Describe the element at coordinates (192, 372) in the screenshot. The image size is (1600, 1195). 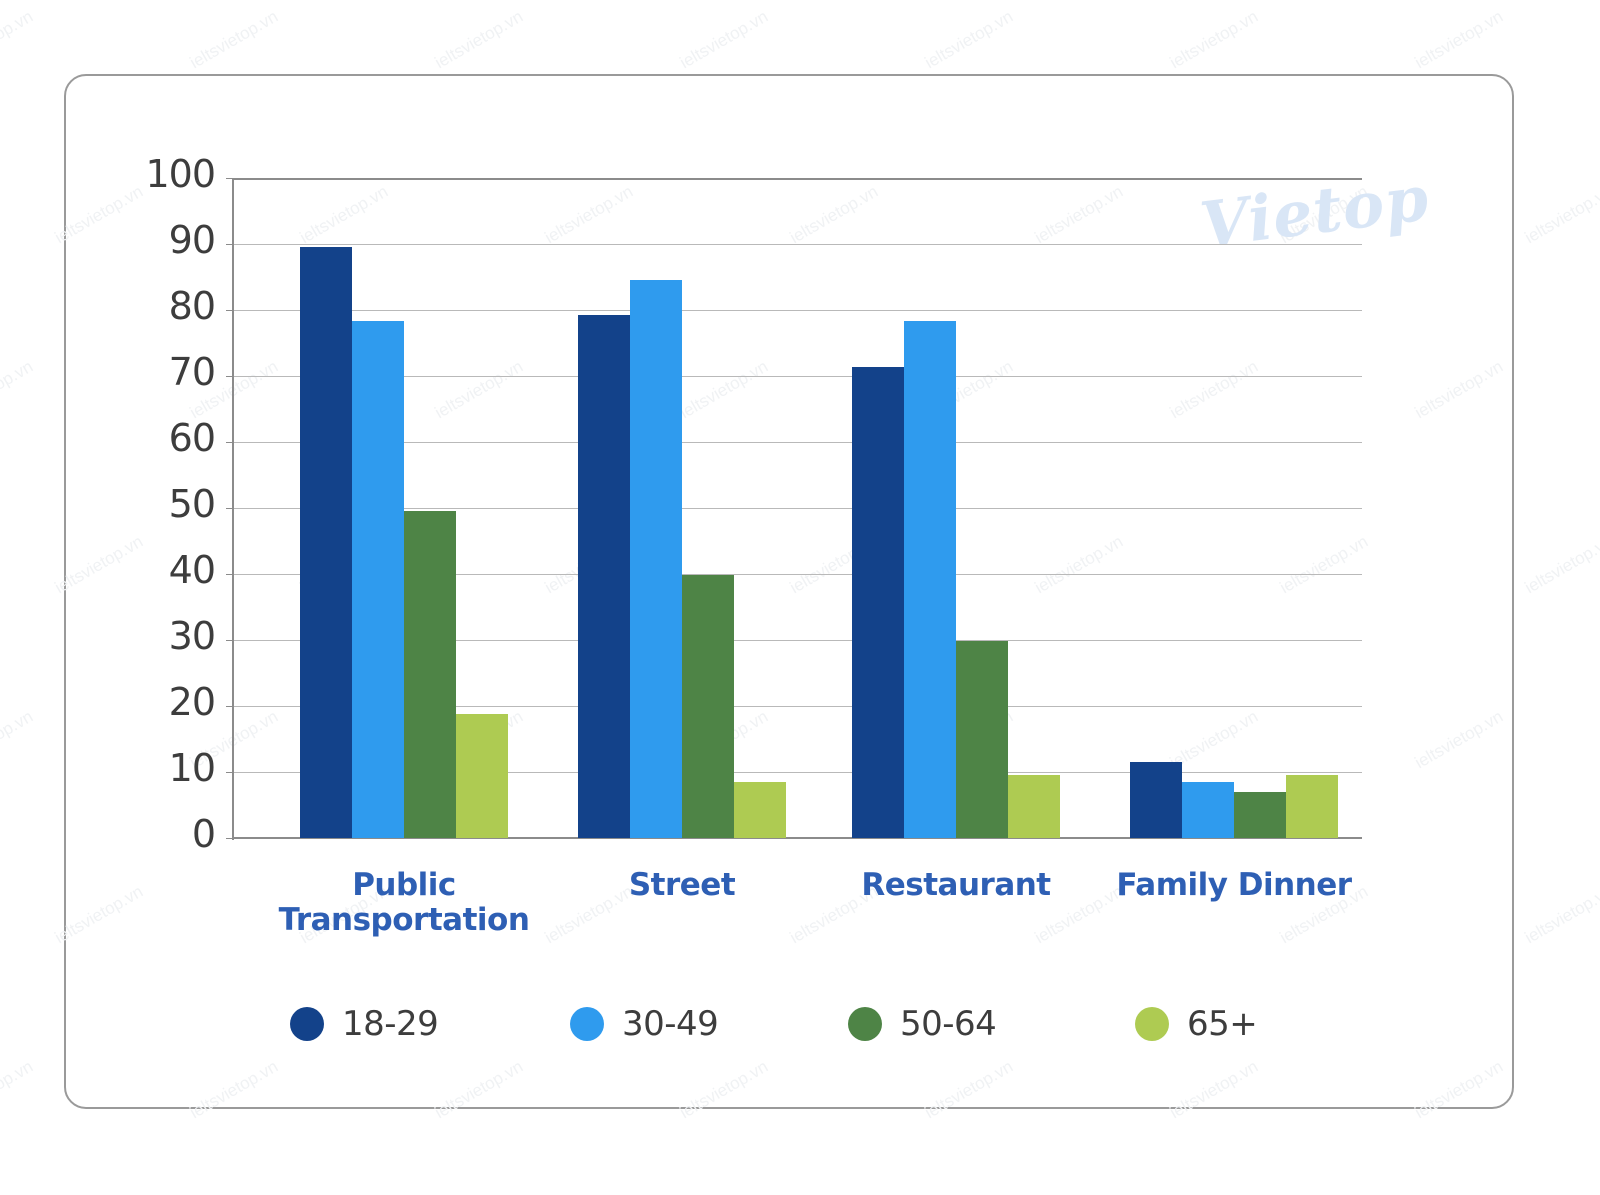
I see `y-axis-tick-label: 70` at that location.